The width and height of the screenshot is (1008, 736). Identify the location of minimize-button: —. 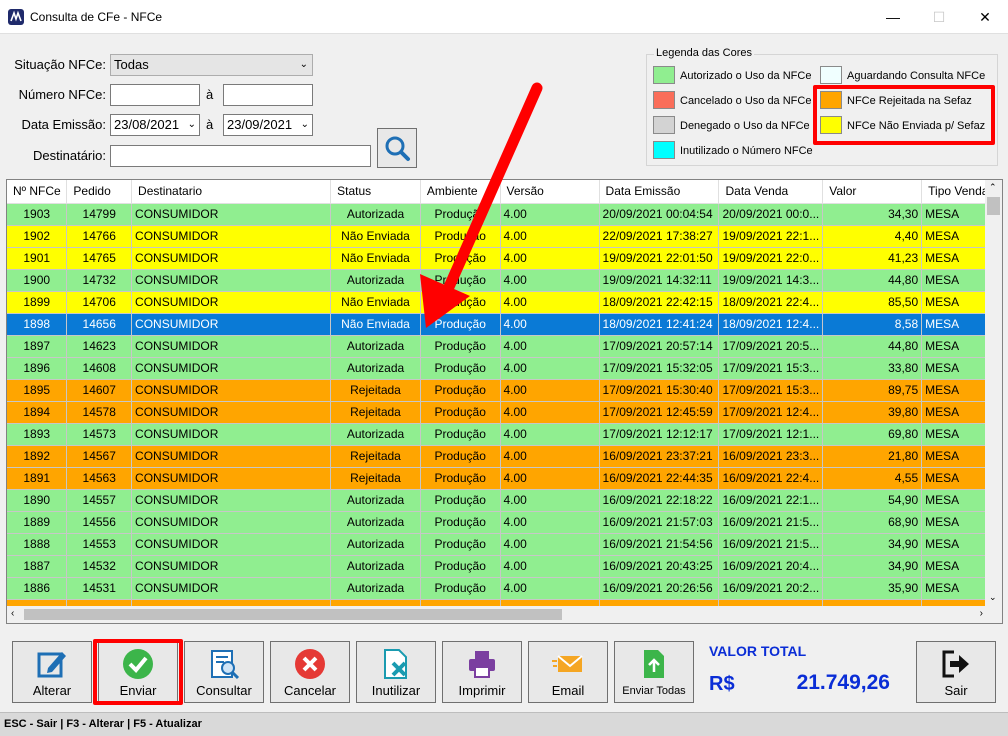
(893, 17).